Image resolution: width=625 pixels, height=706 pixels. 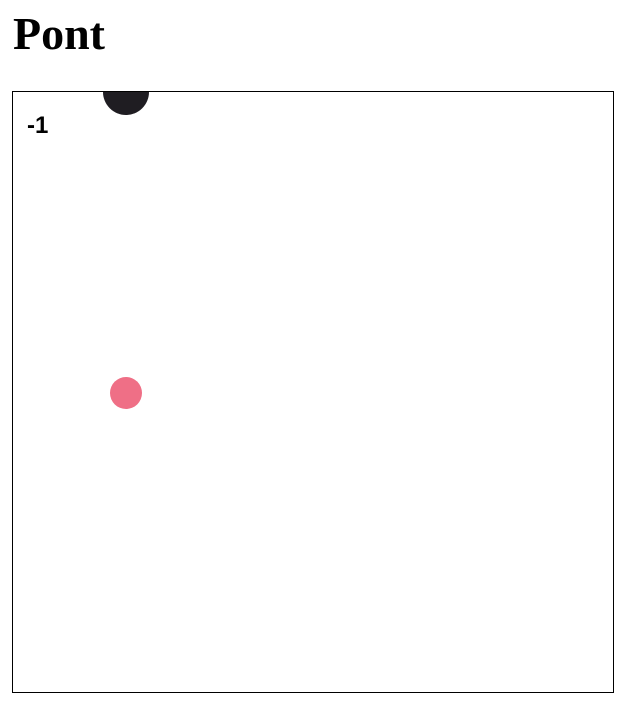 I want to click on player-paddle, so click(x=126, y=103).